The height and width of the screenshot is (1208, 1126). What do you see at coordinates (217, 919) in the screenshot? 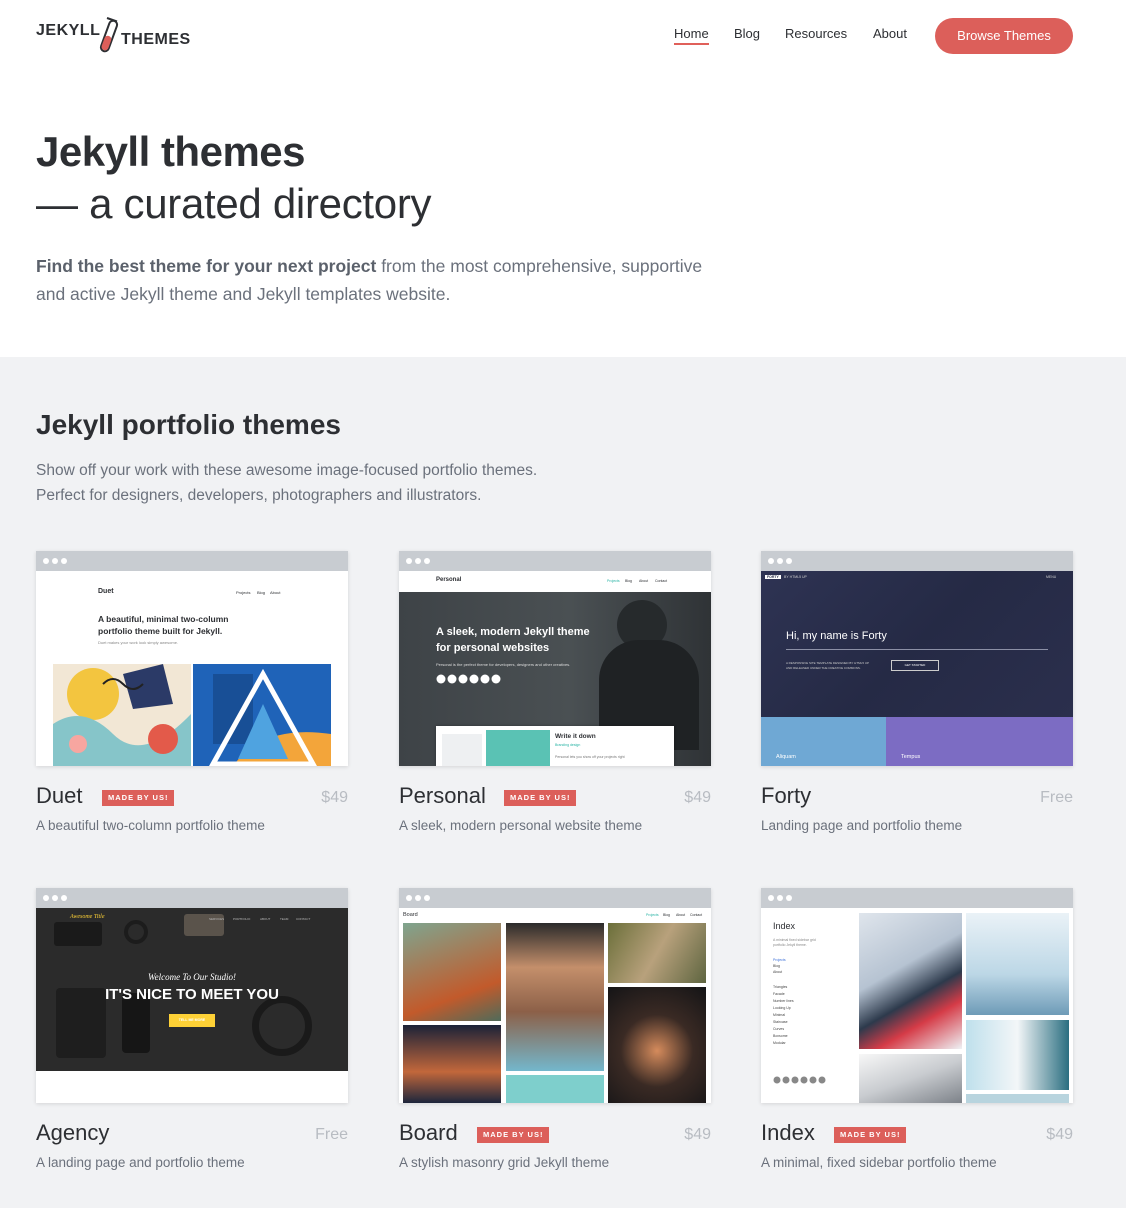
I see `agency-nav-services: SERVICES` at bounding box center [217, 919].